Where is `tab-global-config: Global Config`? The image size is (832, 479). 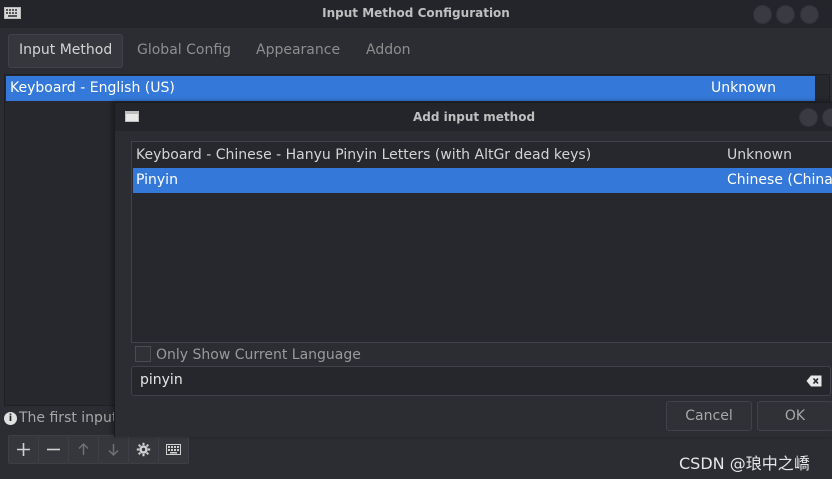
tab-global-config: Global Config is located at coordinates (184, 50).